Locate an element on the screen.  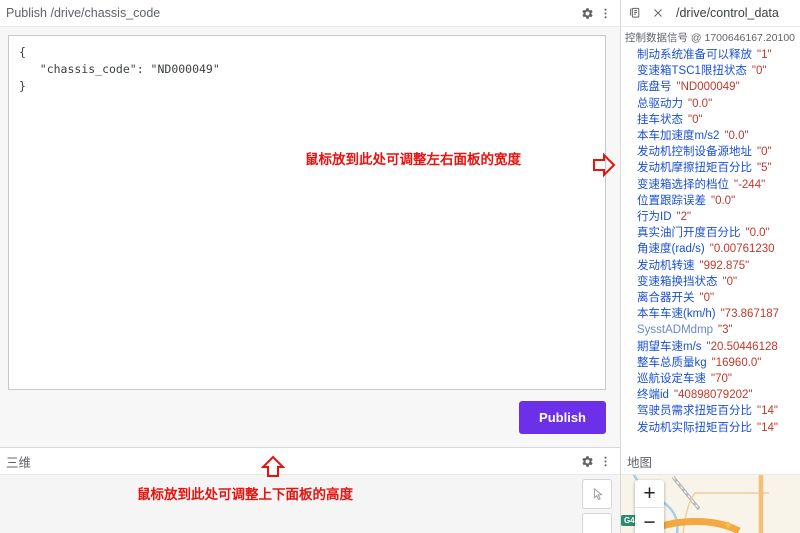
threed-tool-stack is located at coordinates (597, 506).